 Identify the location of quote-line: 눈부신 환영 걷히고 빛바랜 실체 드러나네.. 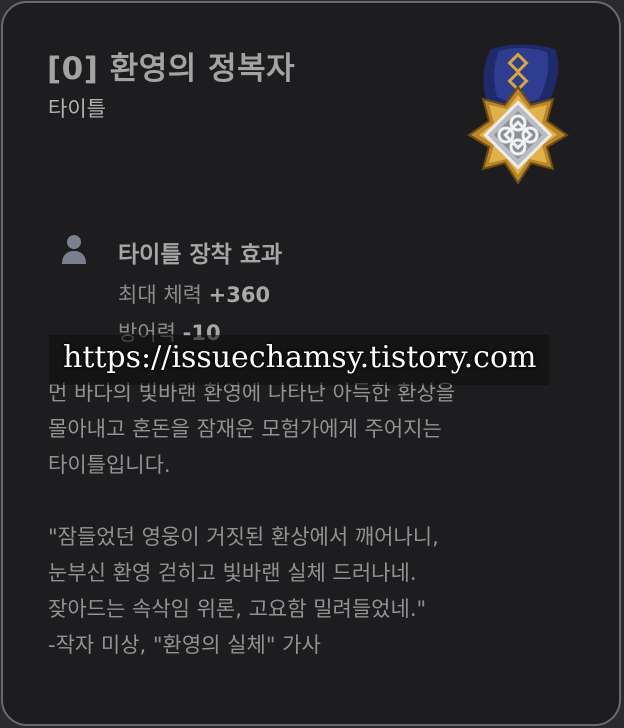
(232, 573).